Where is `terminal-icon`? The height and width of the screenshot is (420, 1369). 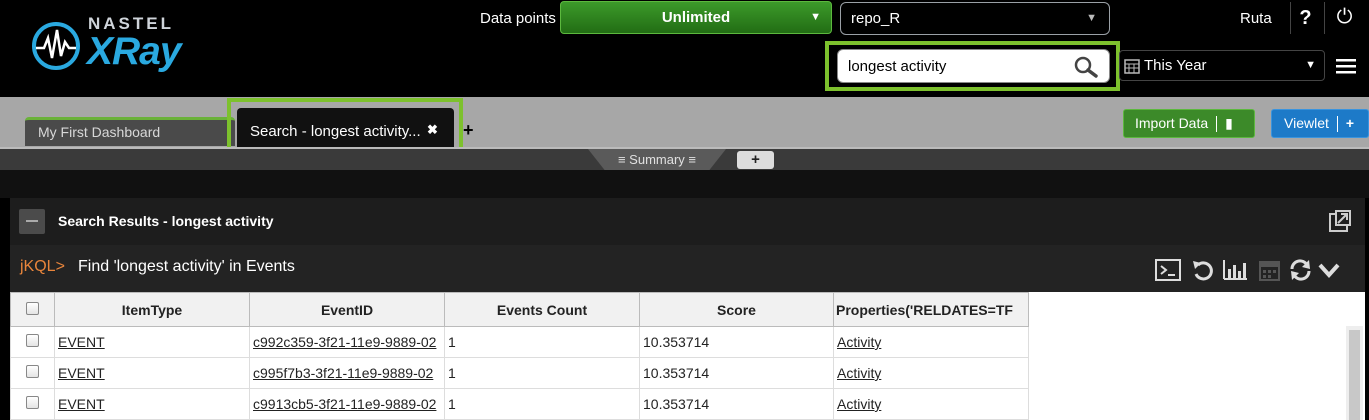 terminal-icon is located at coordinates (1168, 270).